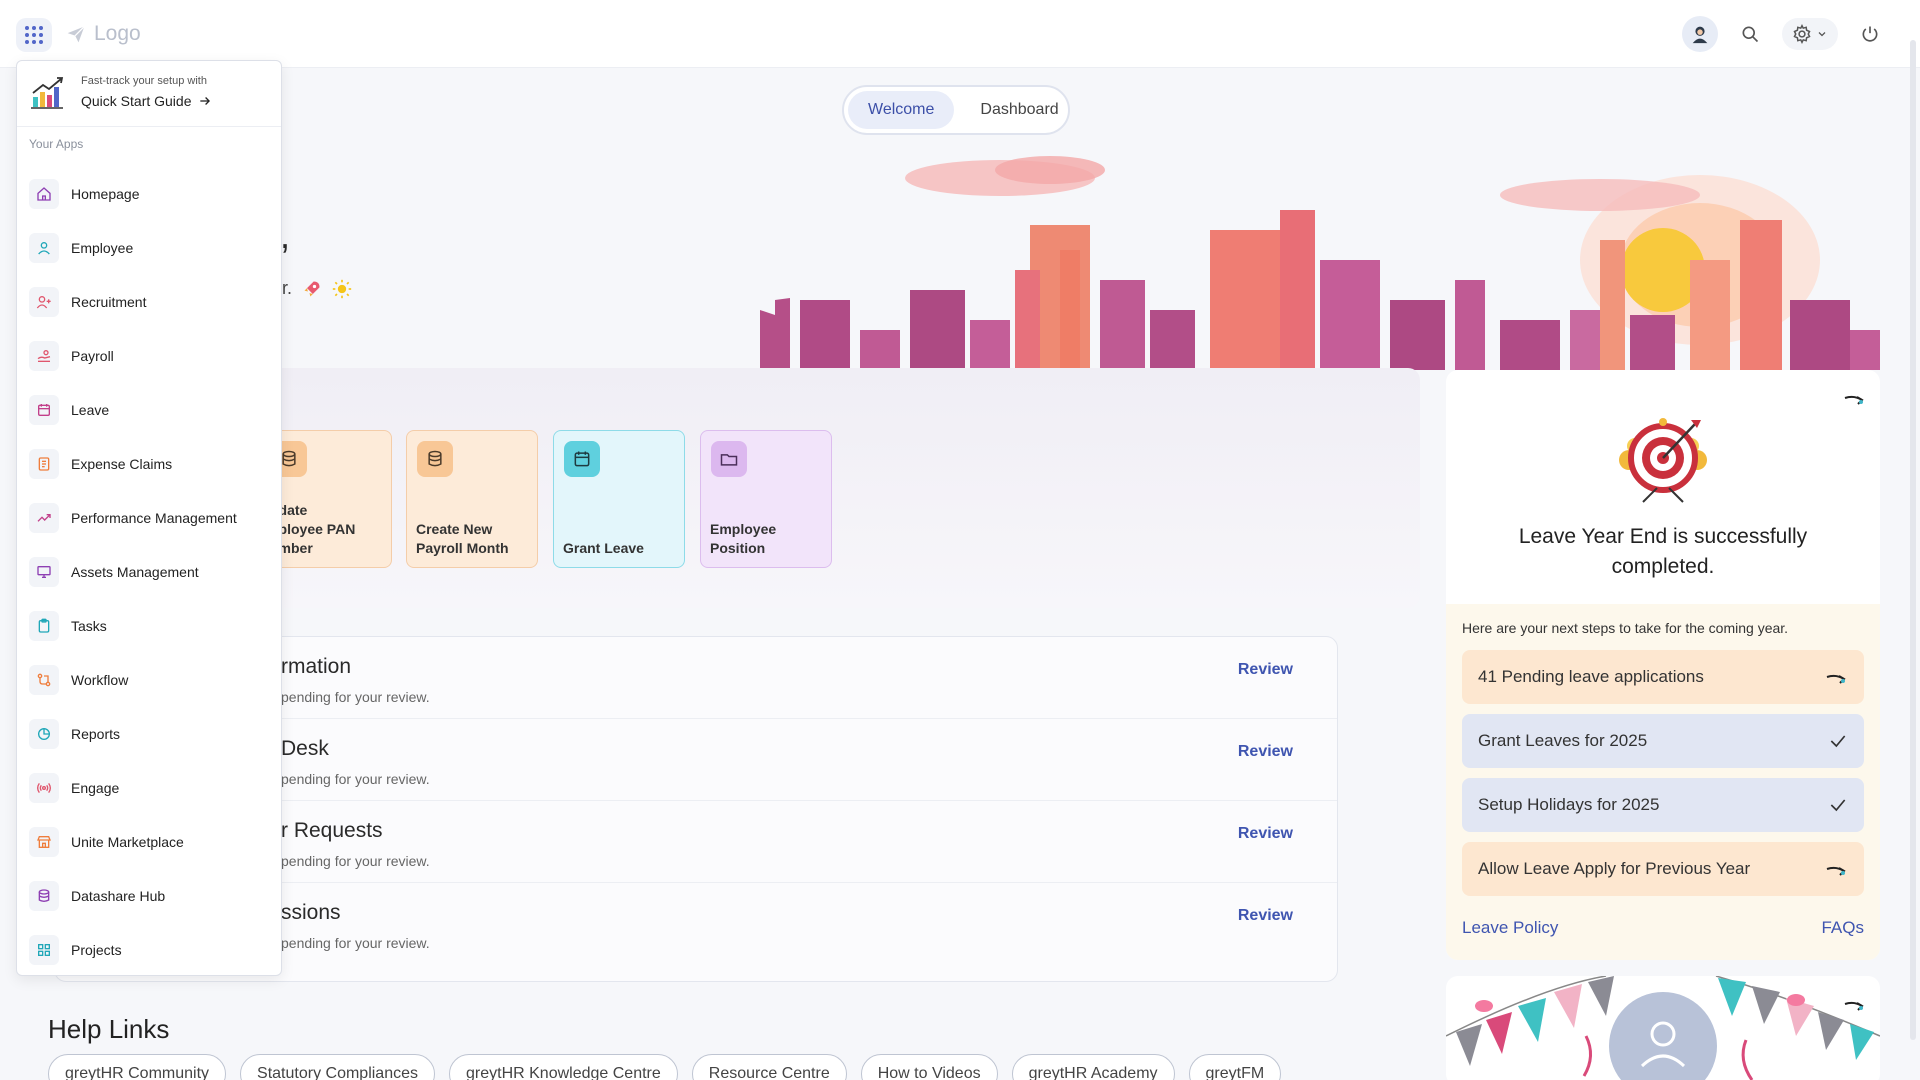 The width and height of the screenshot is (1920, 1080). I want to click on pie-icon, so click(44, 734).